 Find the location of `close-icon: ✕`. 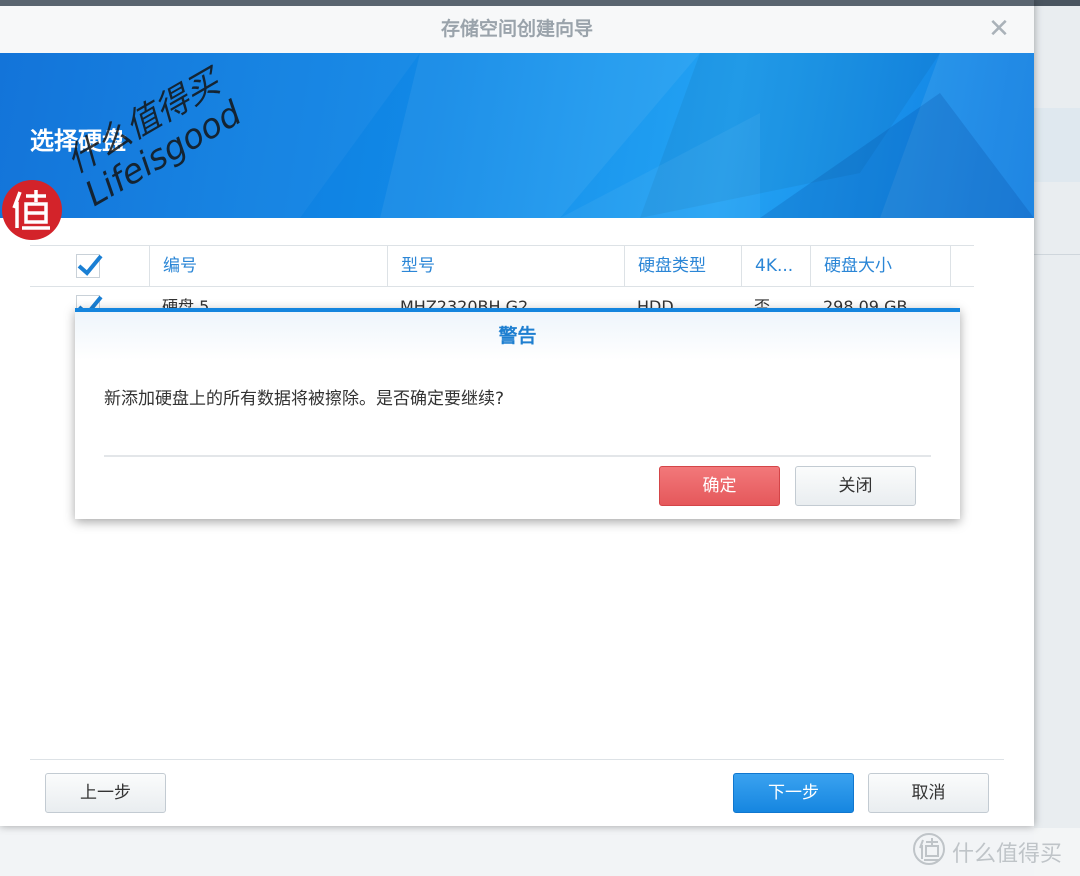

close-icon: ✕ is located at coordinates (999, 29).